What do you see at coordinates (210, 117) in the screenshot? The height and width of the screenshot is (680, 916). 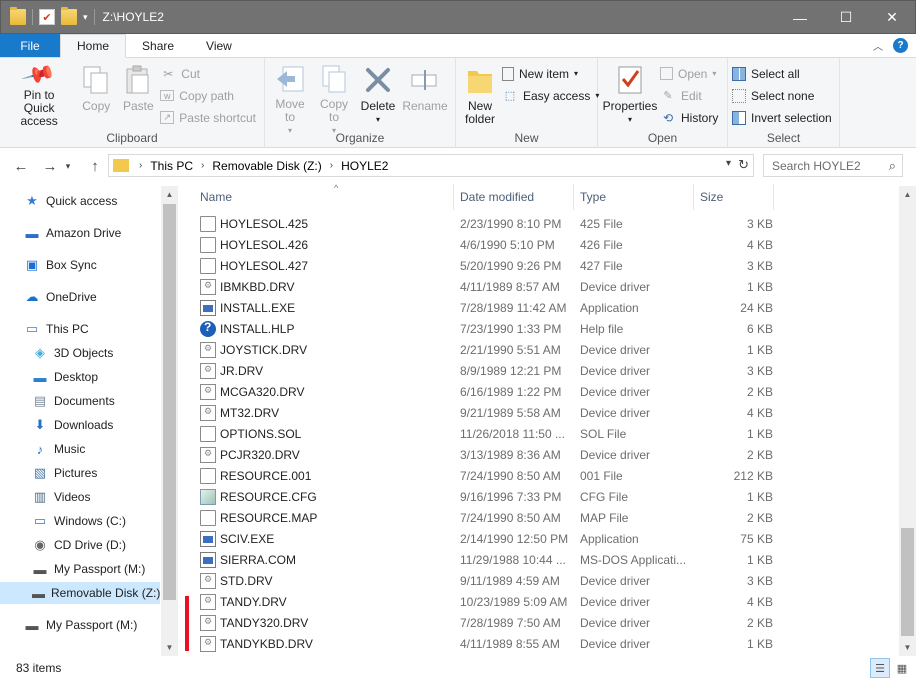 I see `paste-shortcut-button: ↗ Paste shortcut` at bounding box center [210, 117].